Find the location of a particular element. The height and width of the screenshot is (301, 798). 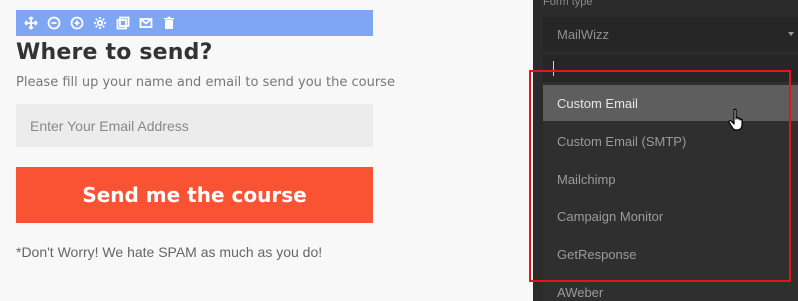

option-mailchimp: Mailchimp is located at coordinates (670, 179).